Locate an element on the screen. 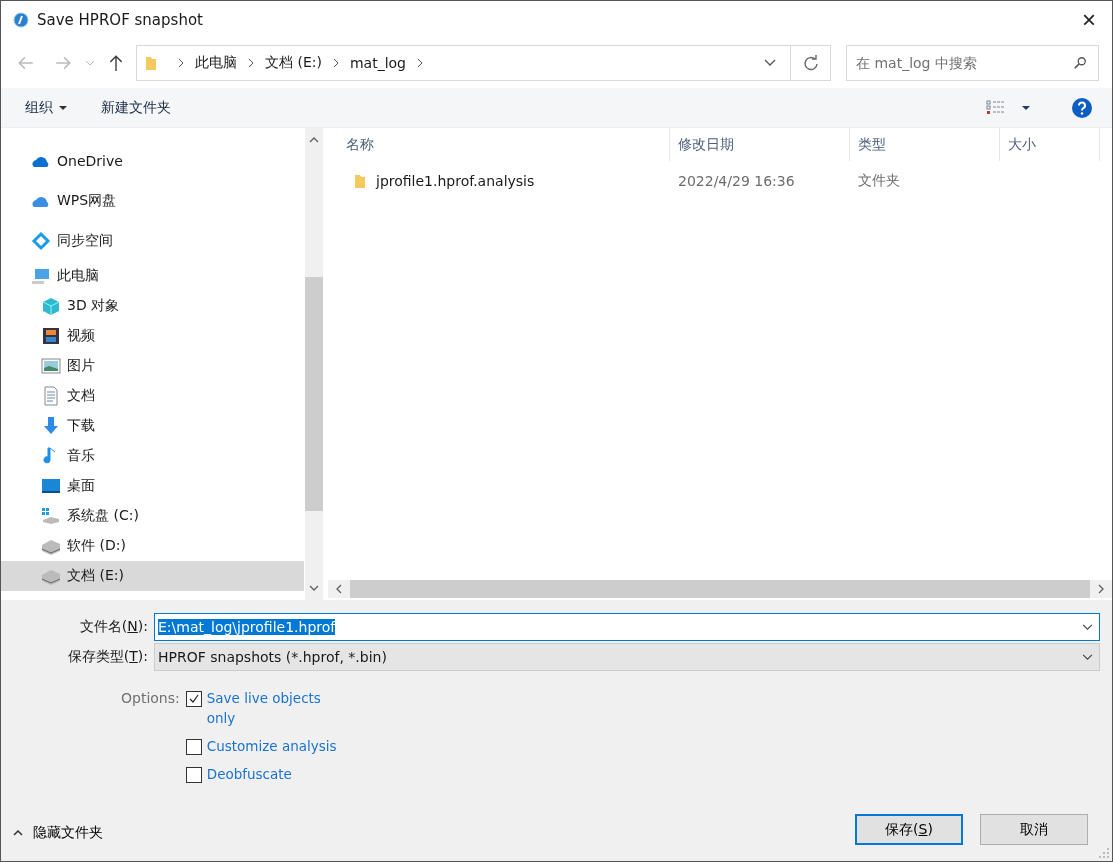 This screenshot has height=862, width=1113. field-label: 保存类型(T): is located at coordinates (107, 657).